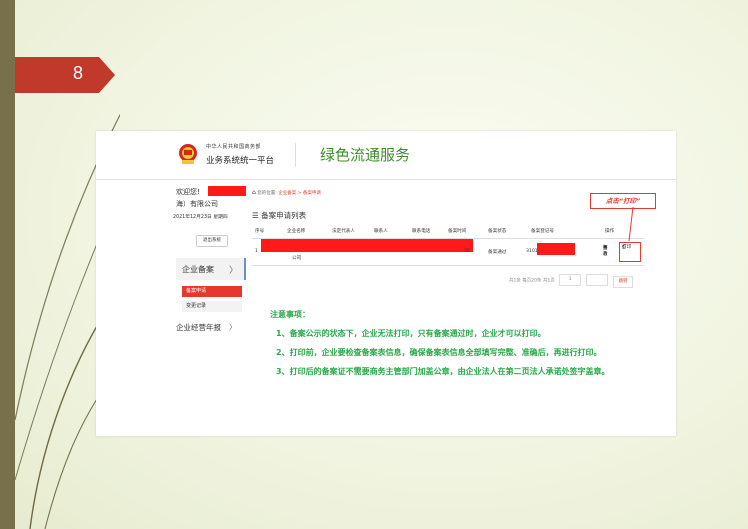  I want to click on col-reg-no: 备案登记号, so click(542, 231).